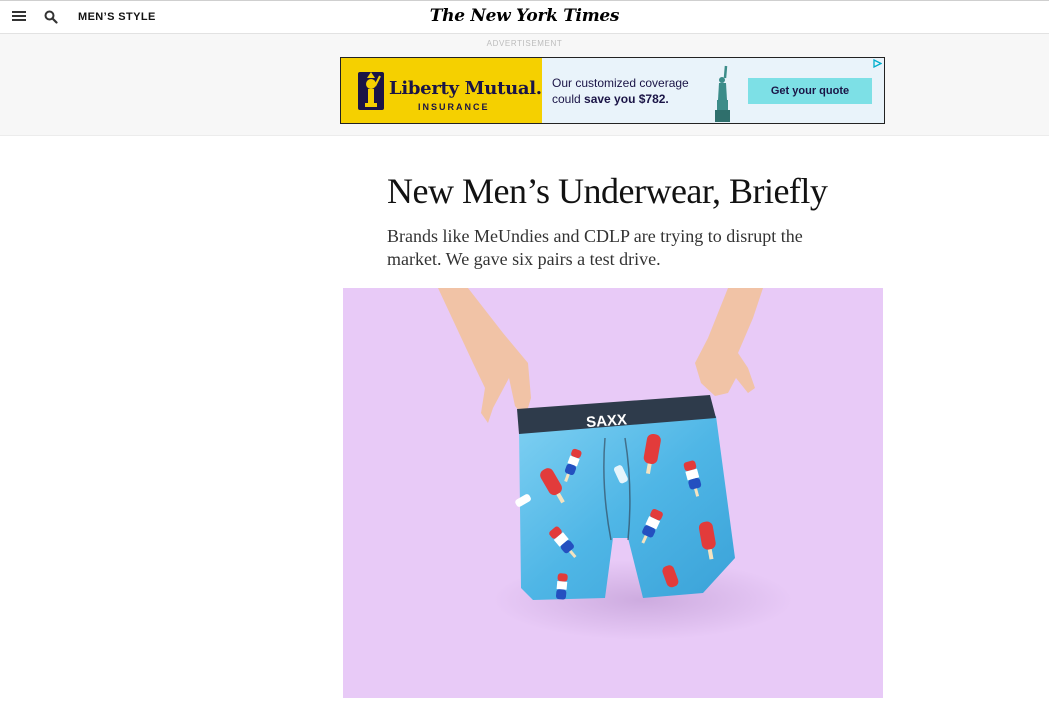 This screenshot has width=1049, height=703. I want to click on statue-icon, so click(722, 93).